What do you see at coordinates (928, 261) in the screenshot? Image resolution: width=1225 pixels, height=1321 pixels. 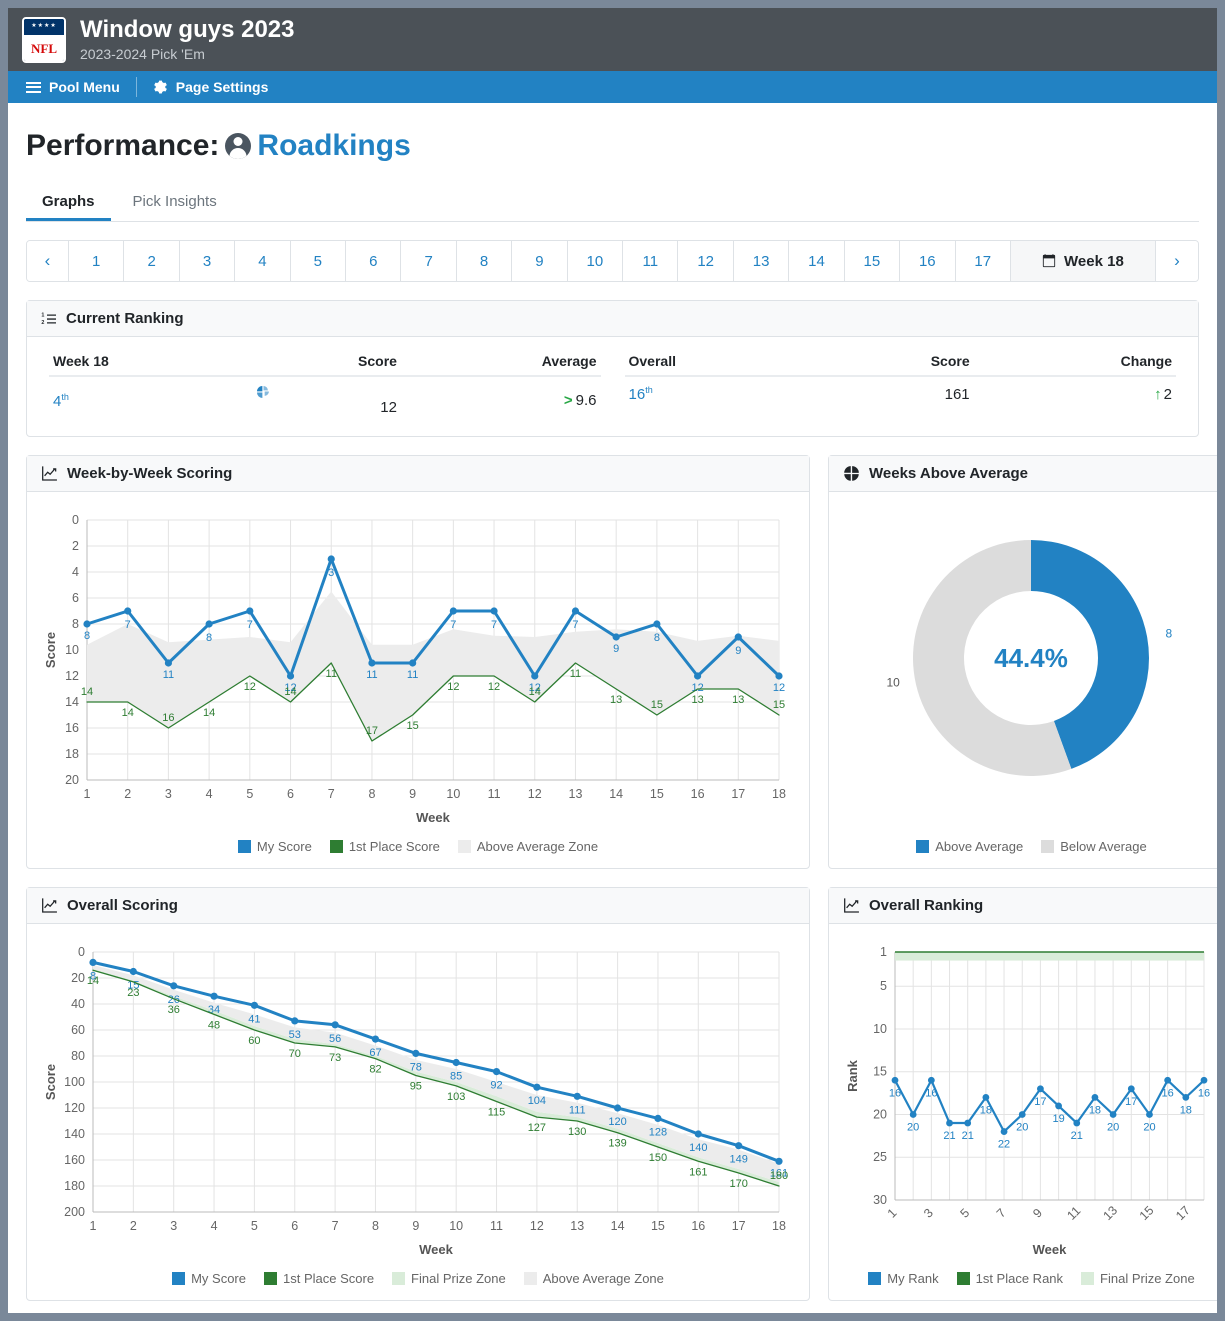 I see `week-button-16: 16` at bounding box center [928, 261].